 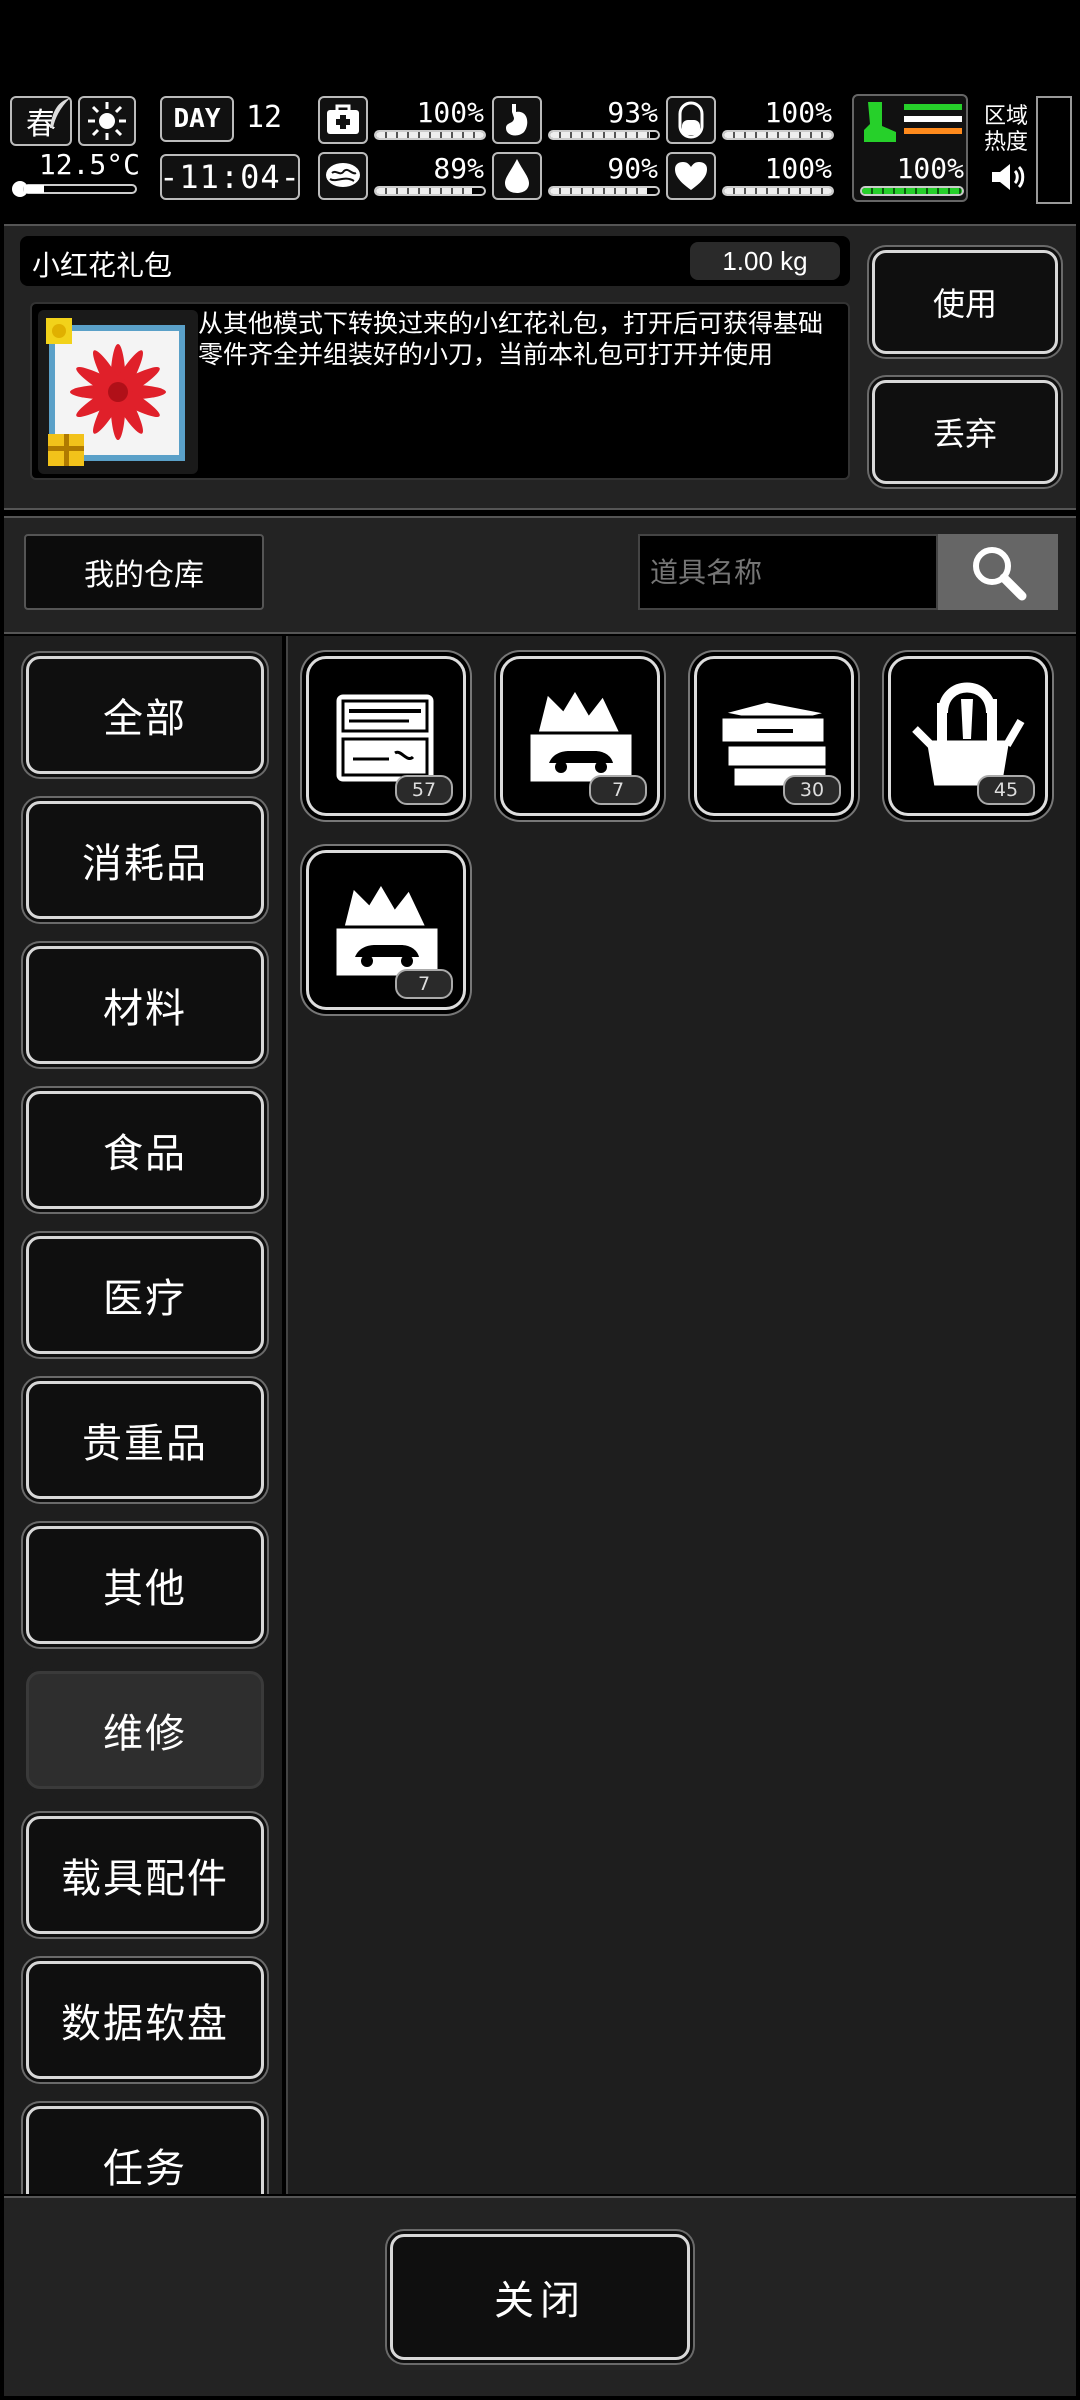 What do you see at coordinates (145, 2024) in the screenshot?
I see `category-label: 数据软盘` at bounding box center [145, 2024].